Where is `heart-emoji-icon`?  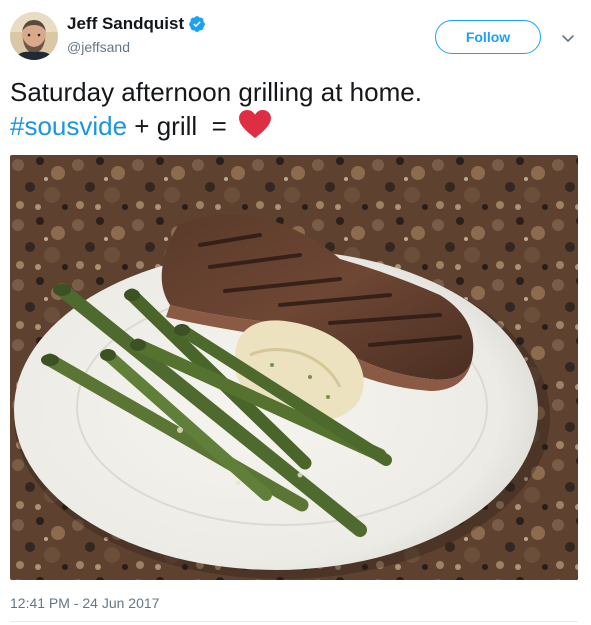 heart-emoji-icon is located at coordinates (255, 124).